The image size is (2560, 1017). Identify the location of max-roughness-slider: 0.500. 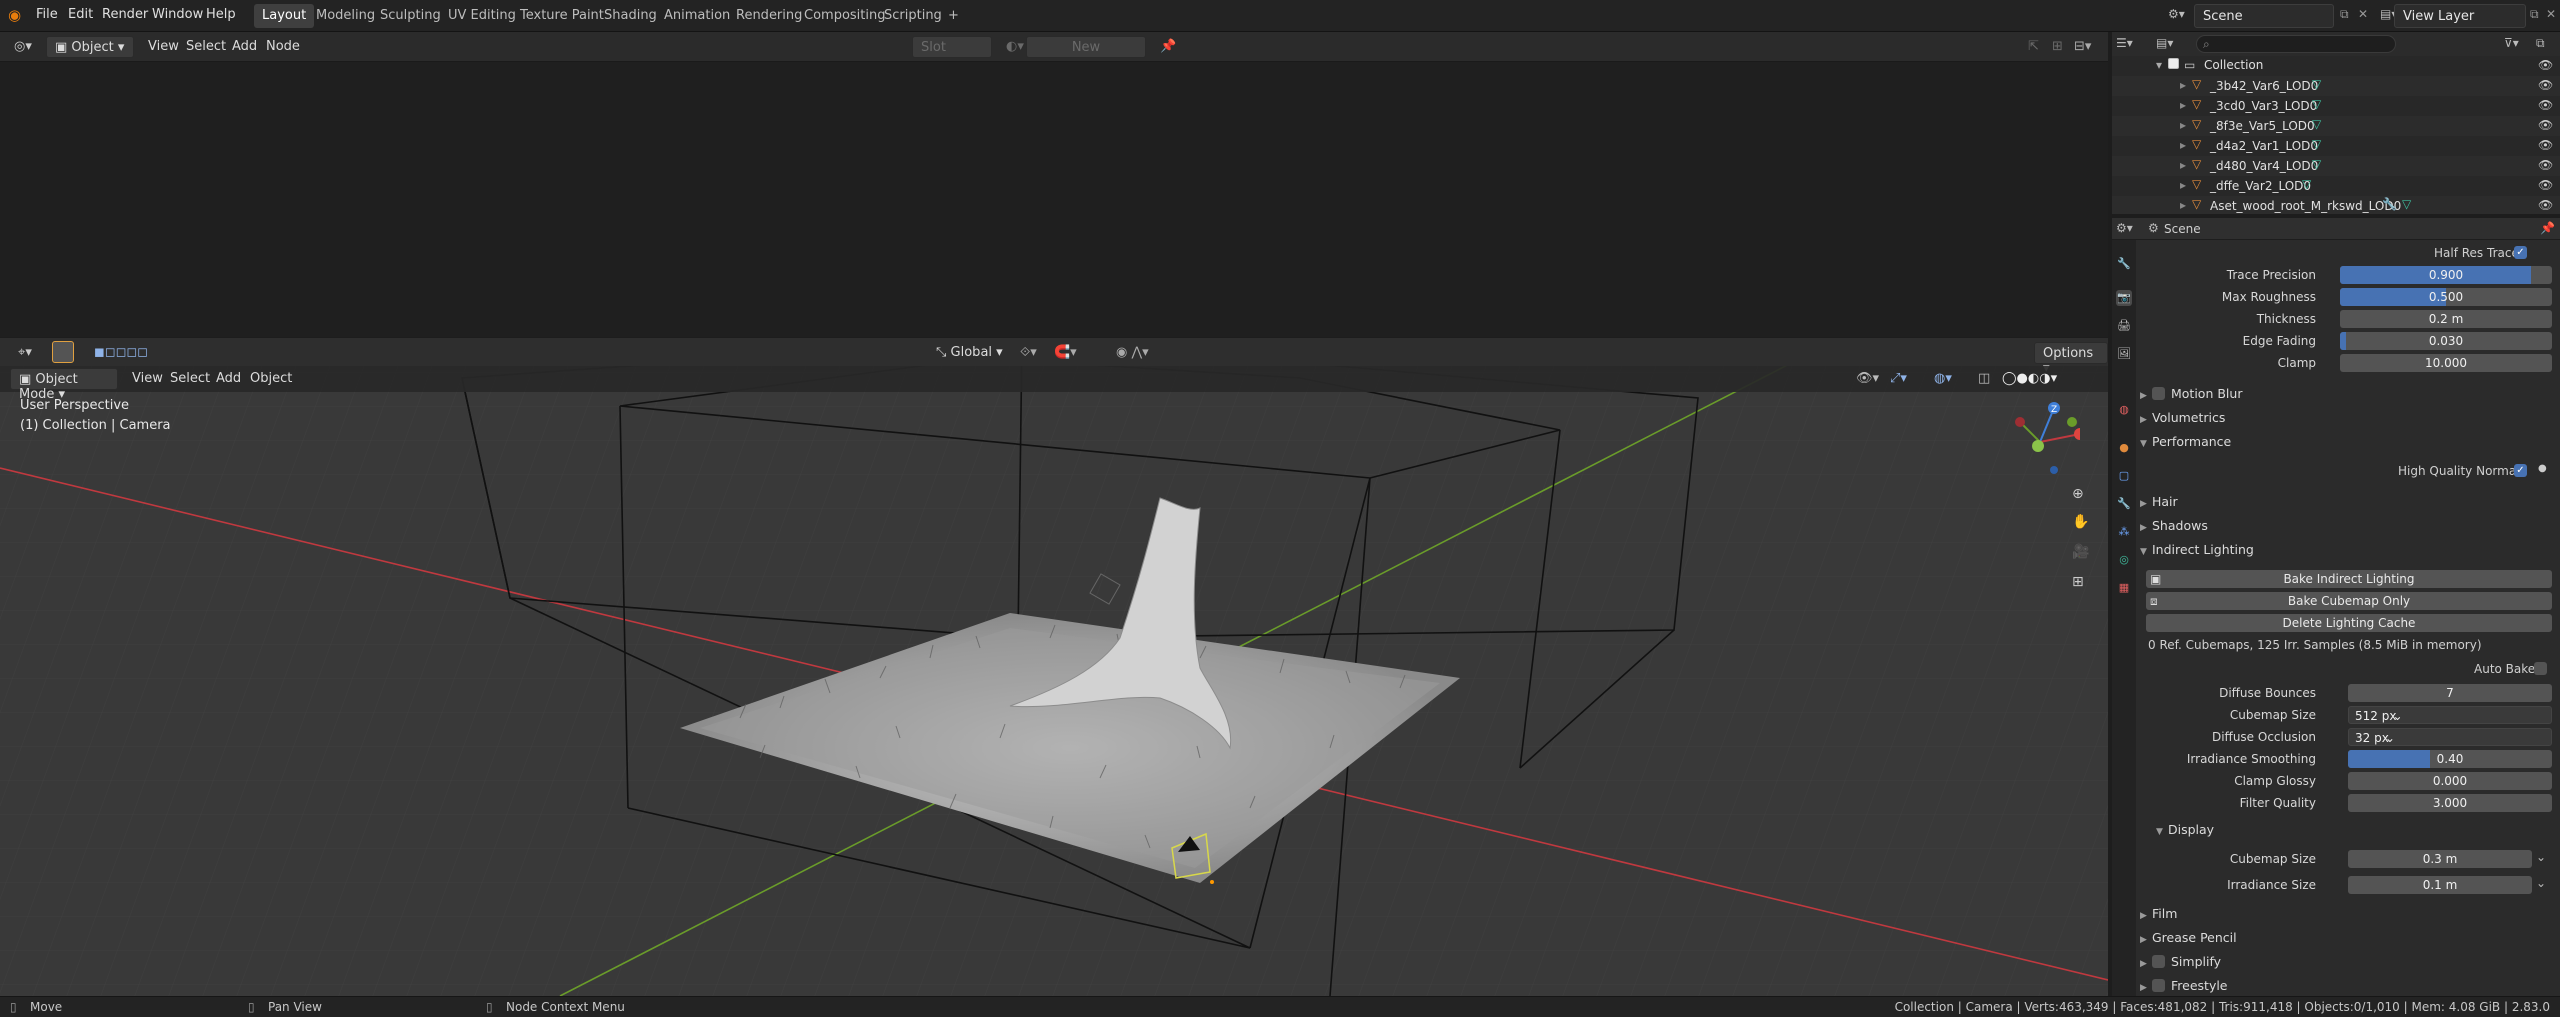
(2446, 297).